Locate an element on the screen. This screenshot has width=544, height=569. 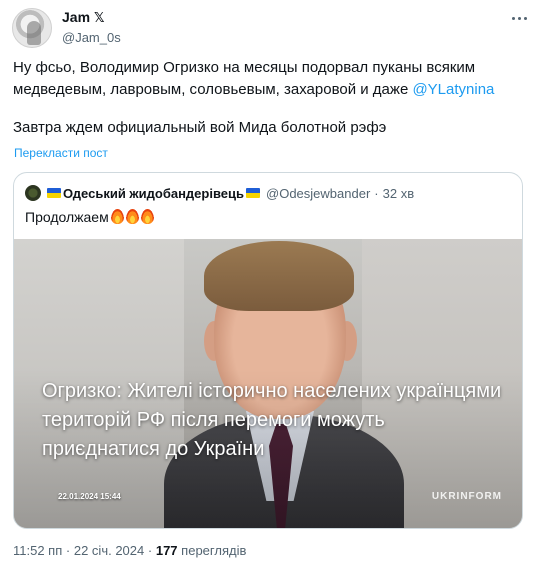
x-badge-icon: 𝕏 is located at coordinates (99, 17).